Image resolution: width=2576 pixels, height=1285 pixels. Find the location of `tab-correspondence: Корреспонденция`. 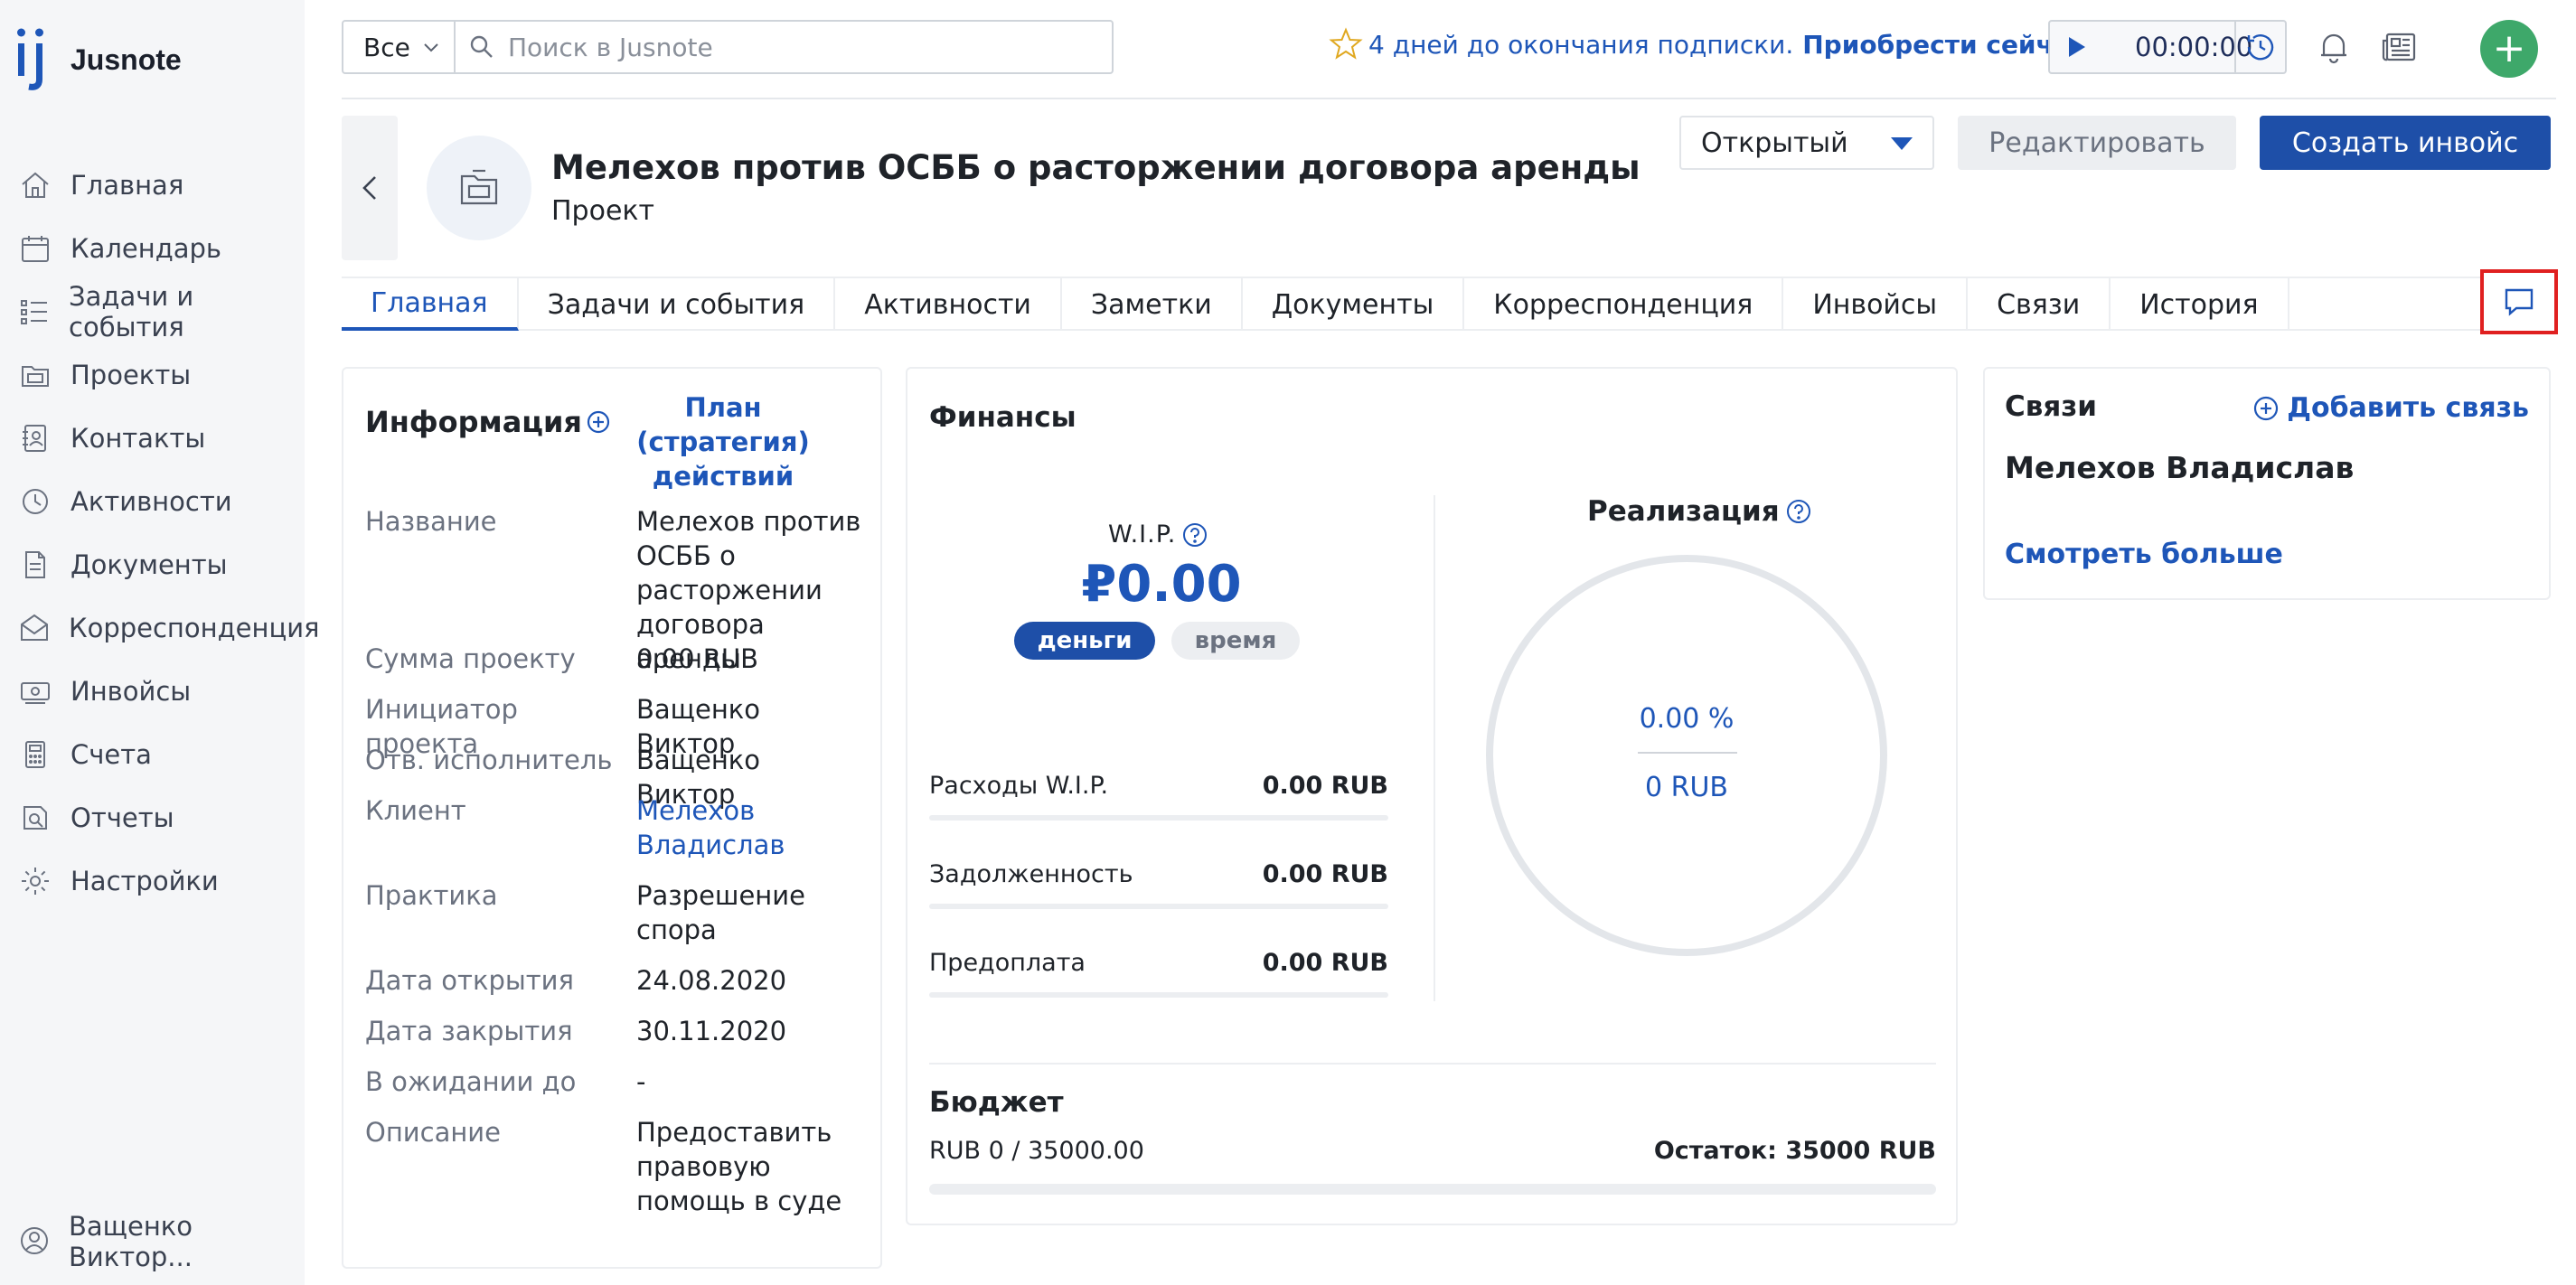

tab-correspondence: Корреспонденция is located at coordinates (1624, 305).